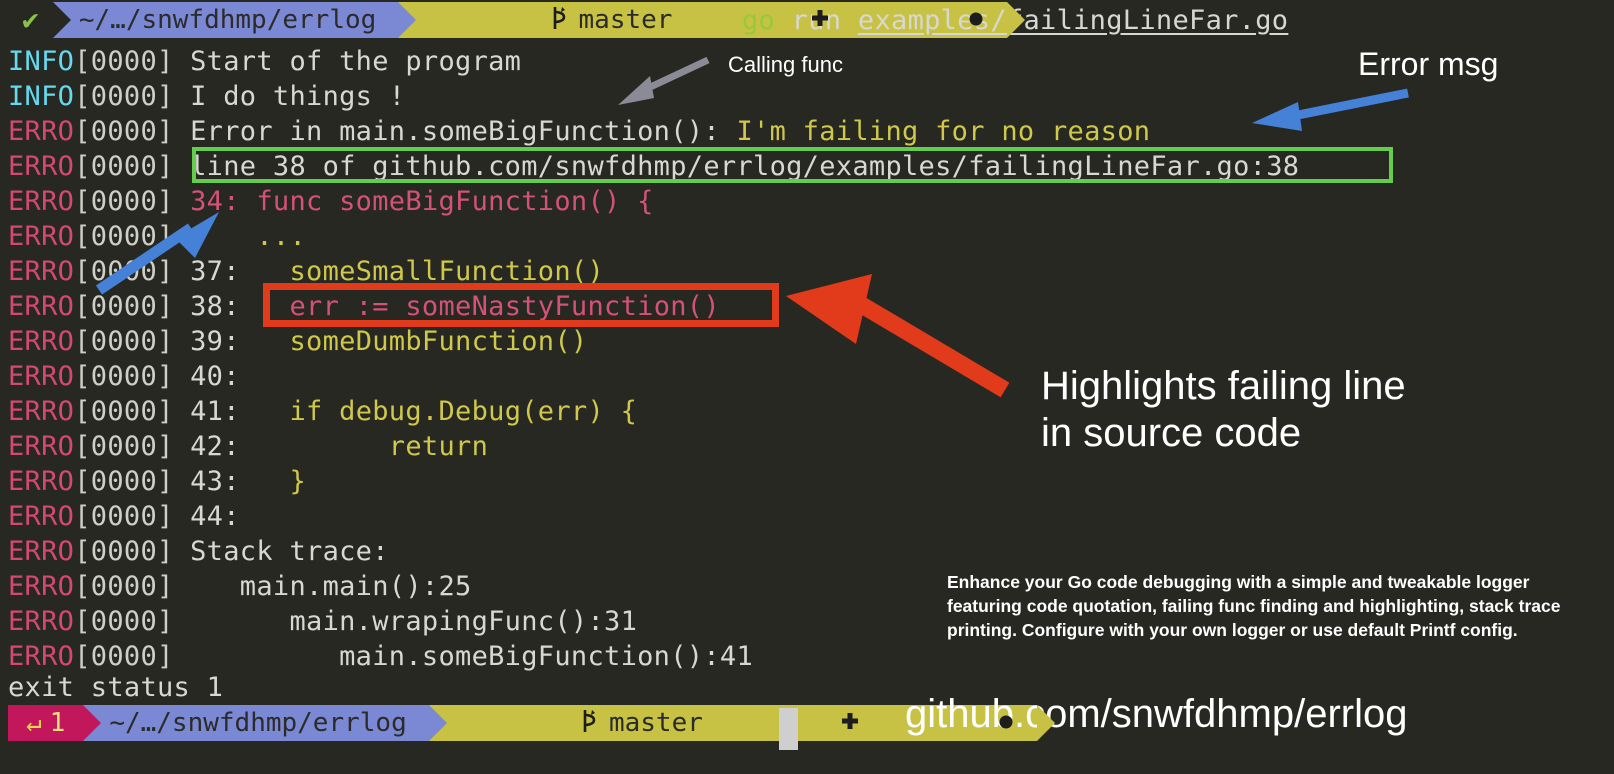 The image size is (1614, 774). What do you see at coordinates (227, 20) in the screenshot?
I see `prompt-path-label-top: ~/…/snwfdhmp/errlog` at bounding box center [227, 20].